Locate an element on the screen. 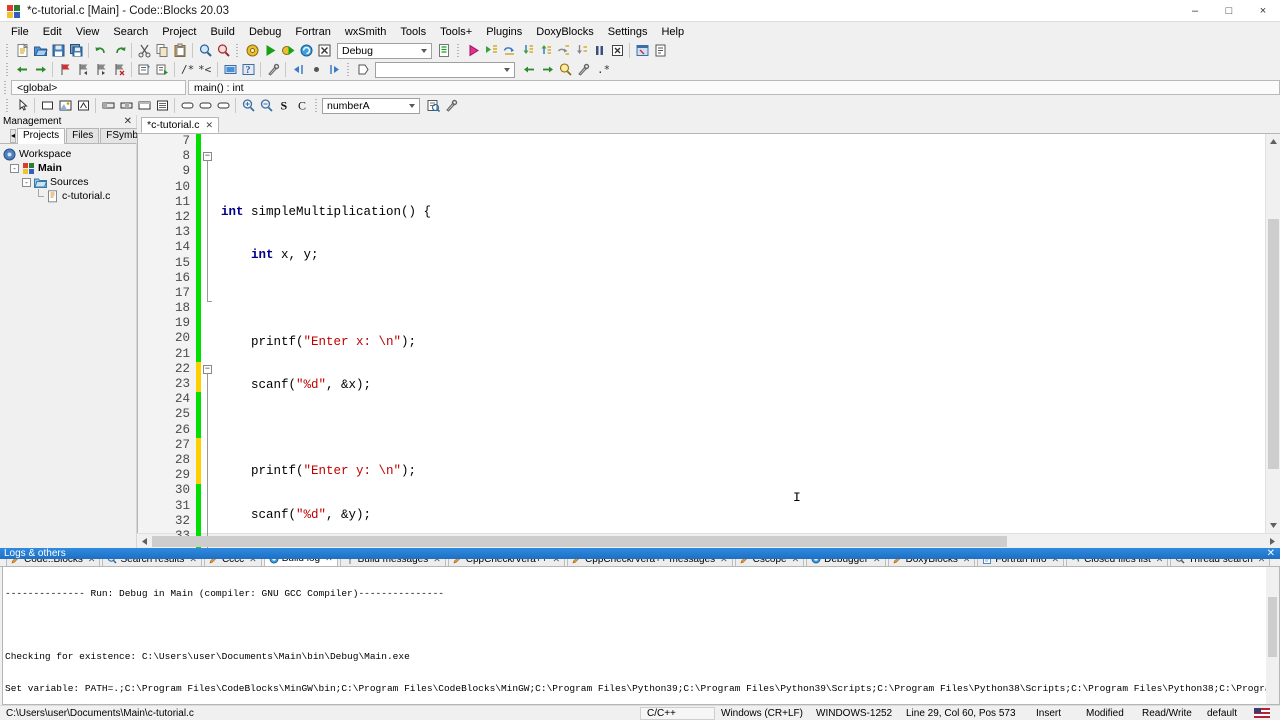 The image size is (1280, 720). debug-step-into-icon is located at coordinates (527, 50).